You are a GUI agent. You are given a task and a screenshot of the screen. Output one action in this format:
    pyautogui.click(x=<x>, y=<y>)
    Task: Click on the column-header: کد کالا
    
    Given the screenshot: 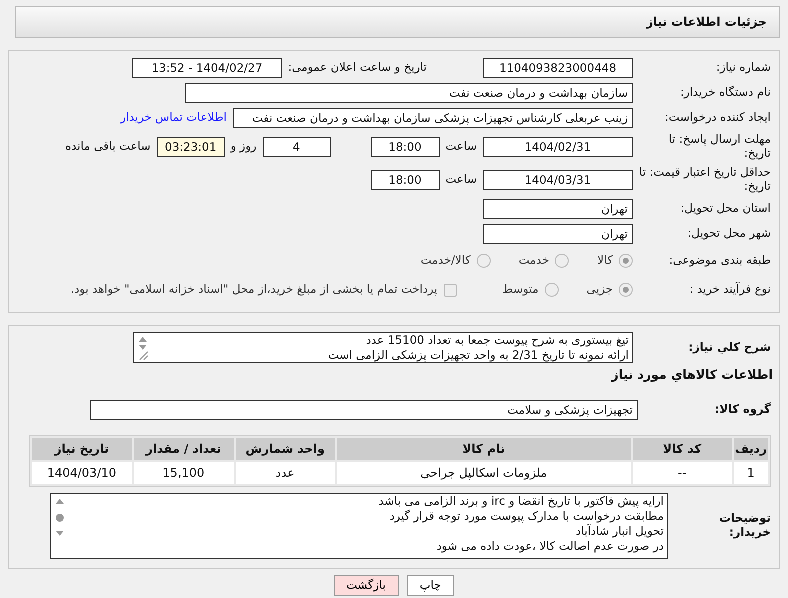 What is the action you would take?
    pyautogui.click(x=682, y=449)
    